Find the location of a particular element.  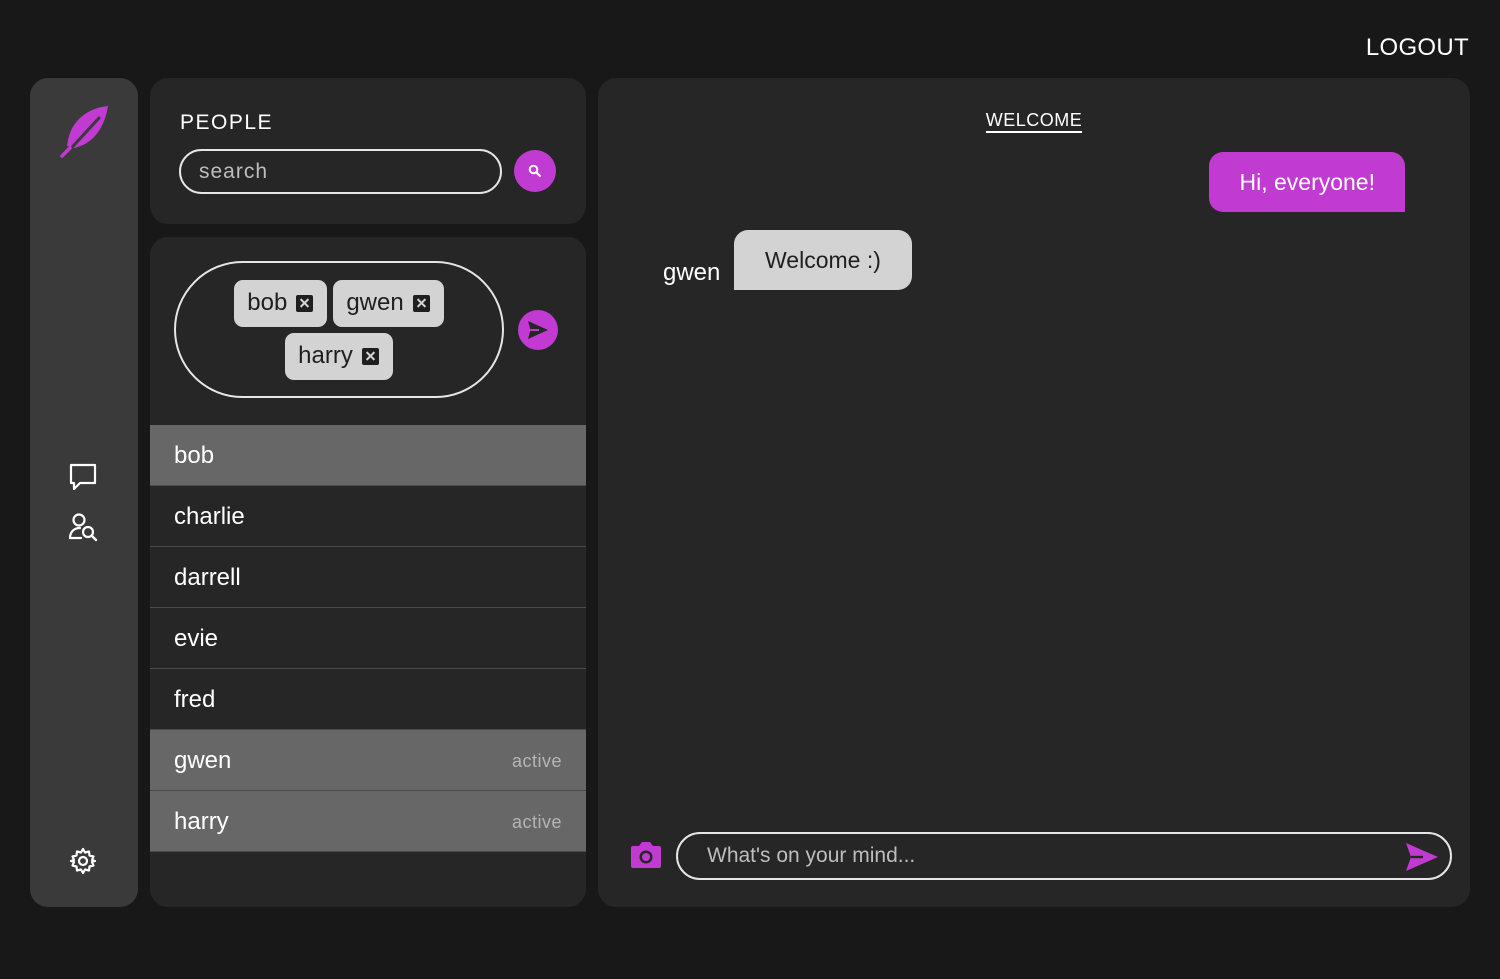

sidebar is located at coordinates (84, 492).